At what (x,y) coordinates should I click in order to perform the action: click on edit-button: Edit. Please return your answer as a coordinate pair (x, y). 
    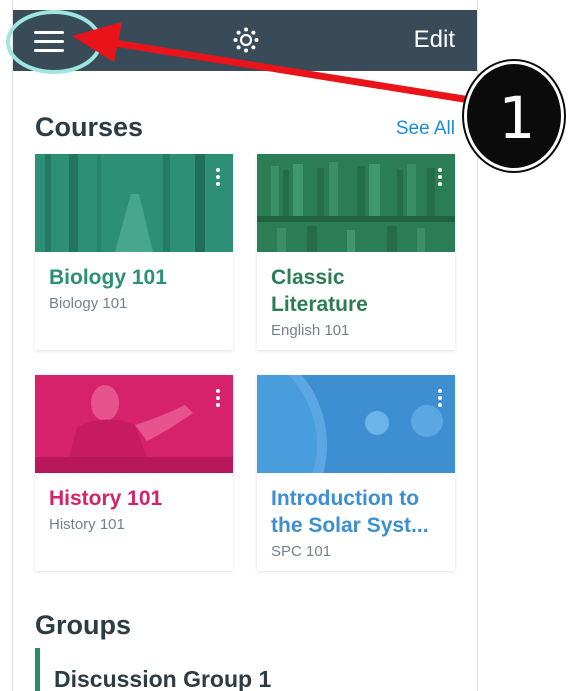
    Looking at the image, I should click on (434, 40).